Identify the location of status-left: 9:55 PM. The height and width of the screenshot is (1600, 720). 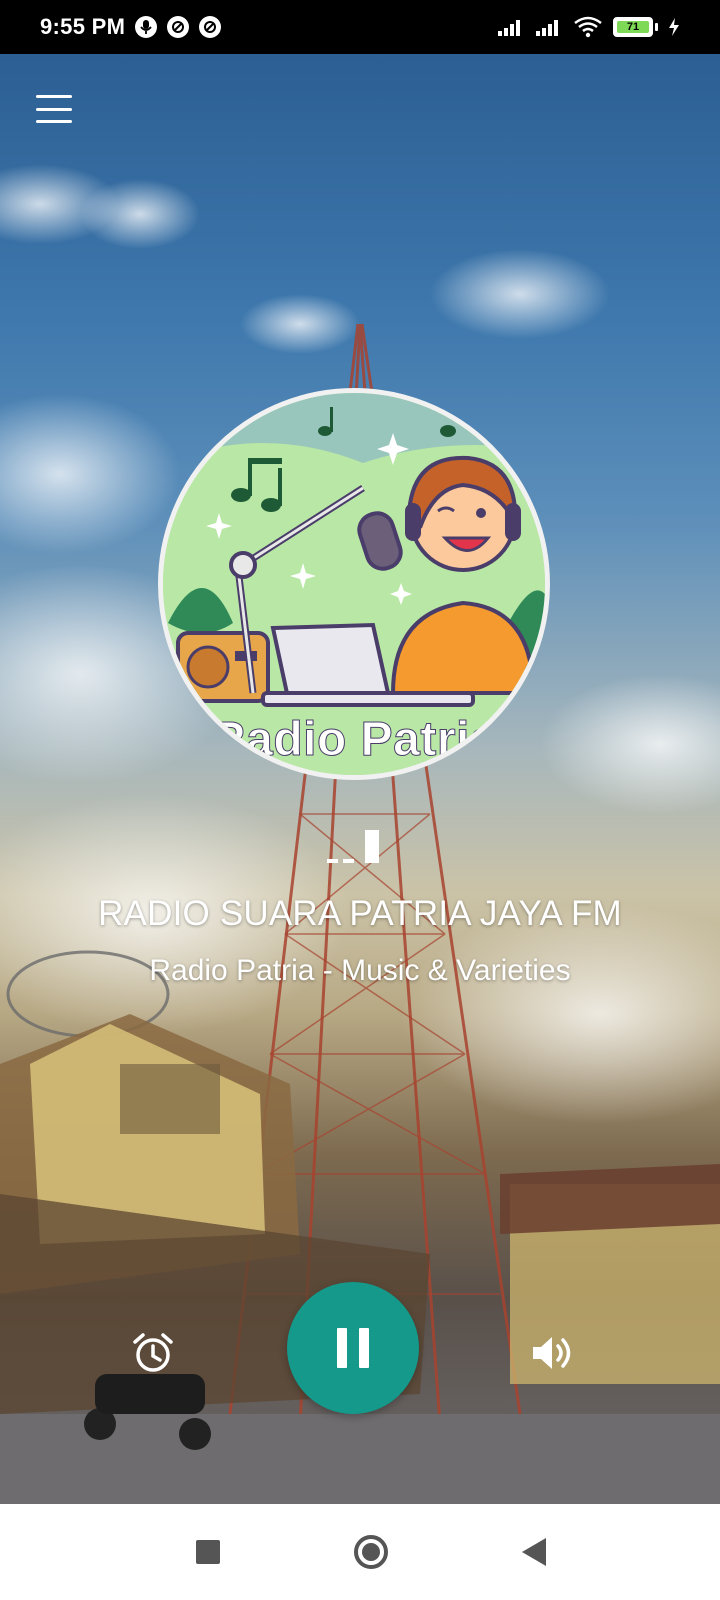
(131, 27).